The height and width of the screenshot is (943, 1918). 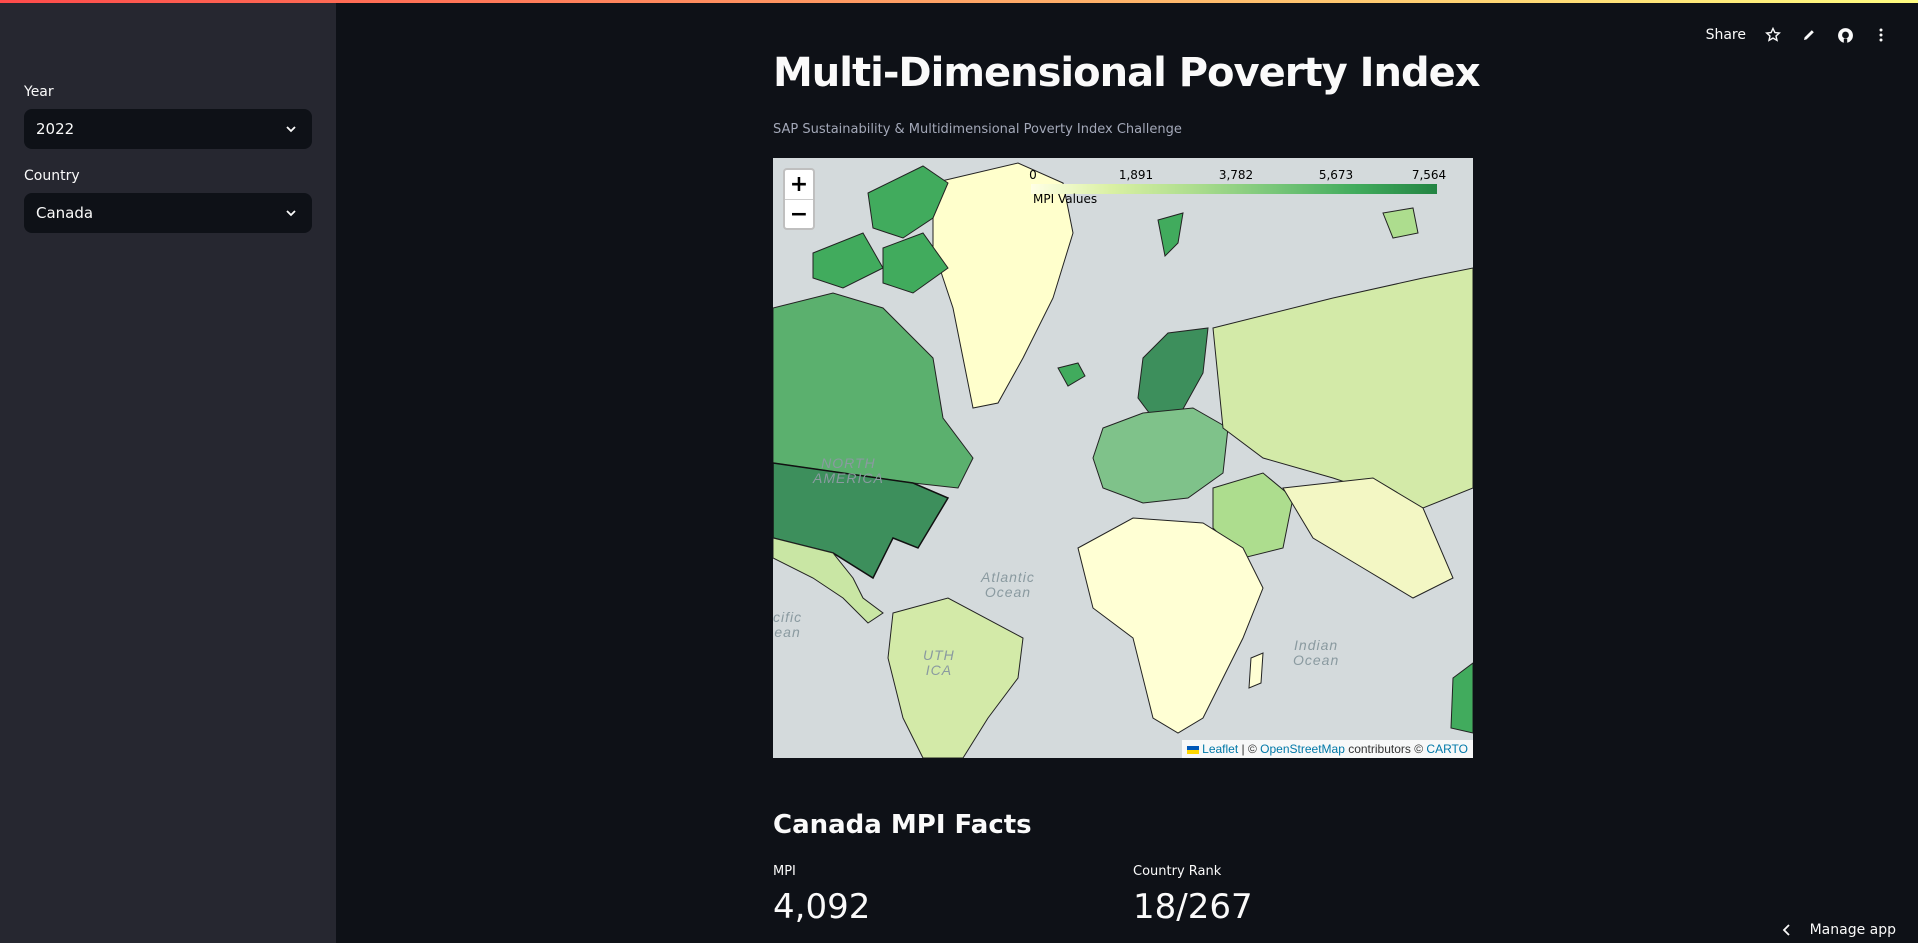 I want to click on zoom-out-button: −, so click(x=799, y=213).